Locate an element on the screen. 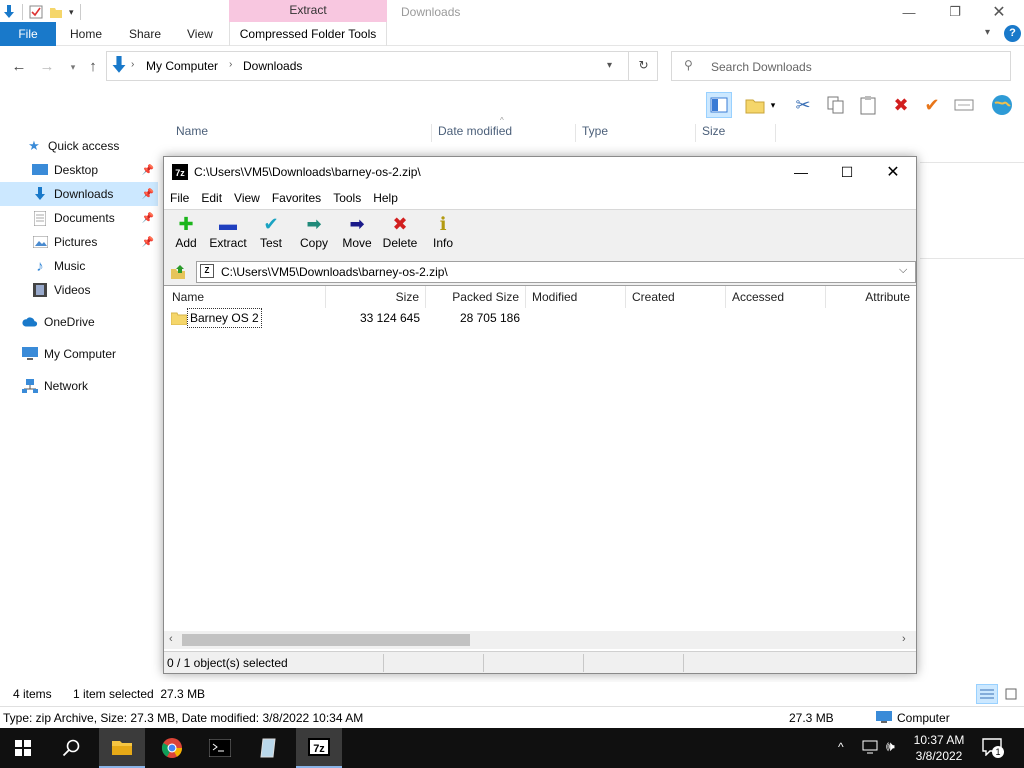 The height and width of the screenshot is (768, 1024). scroll-left-icon: ‹ is located at coordinates (171, 639).